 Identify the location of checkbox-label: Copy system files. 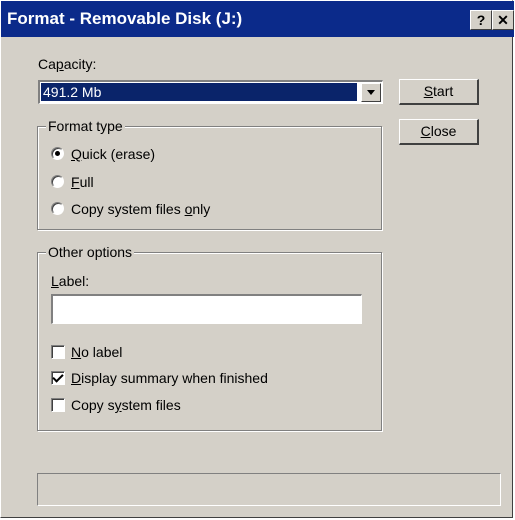
(126, 405).